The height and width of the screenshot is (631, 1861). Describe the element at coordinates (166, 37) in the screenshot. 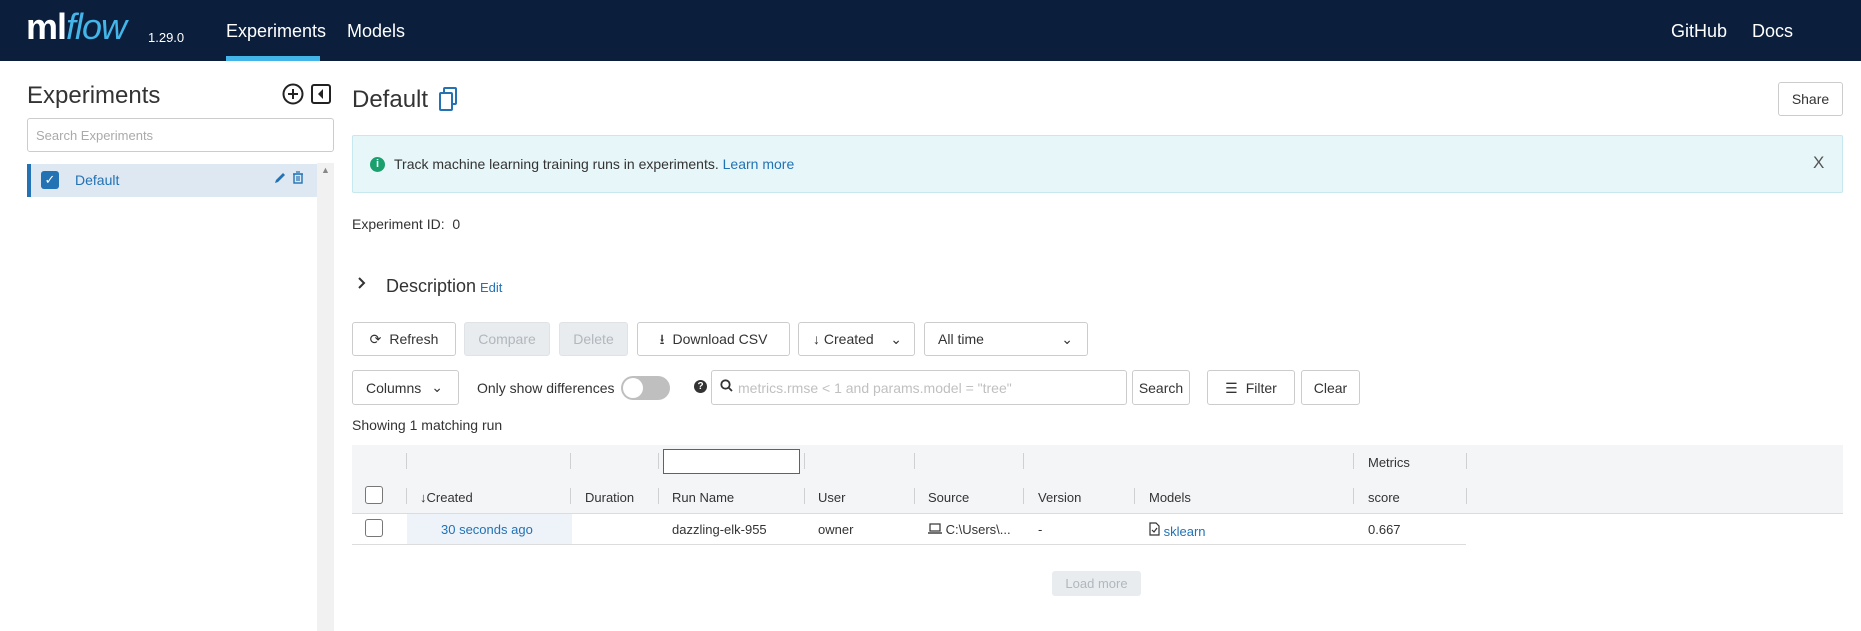

I see `version-label: 1.29.0` at that location.